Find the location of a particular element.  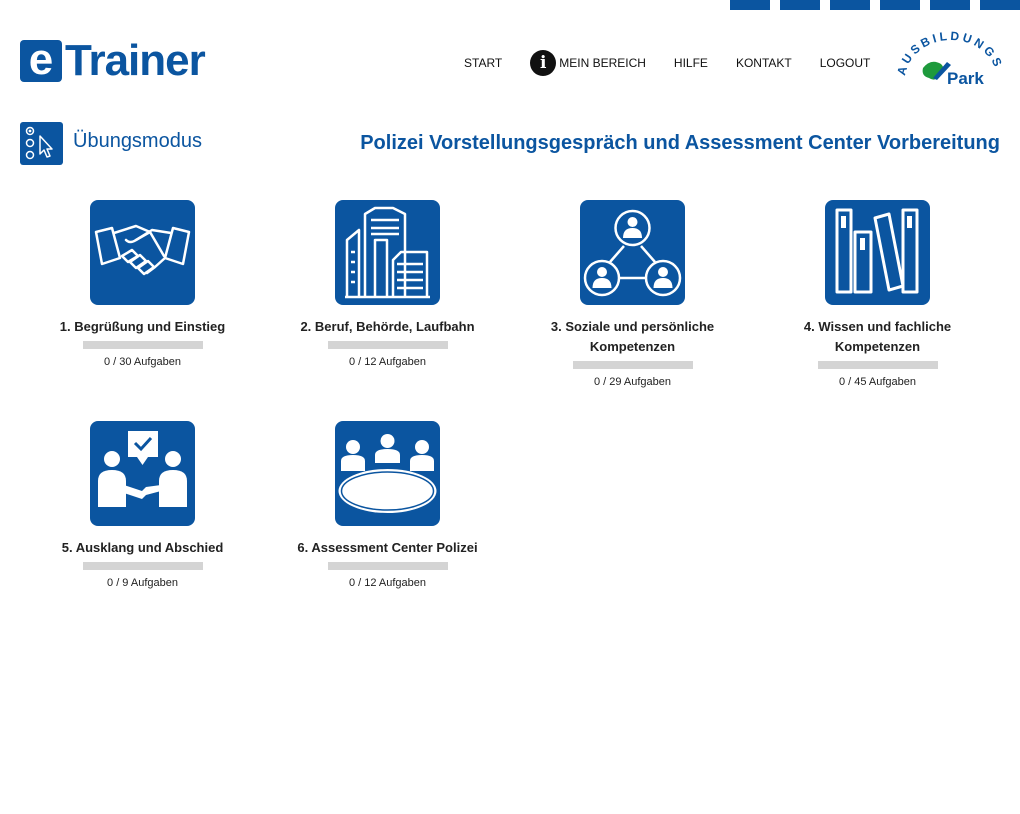

nav-mein-bereich: i MEIN BEREICH is located at coordinates (588, 63).